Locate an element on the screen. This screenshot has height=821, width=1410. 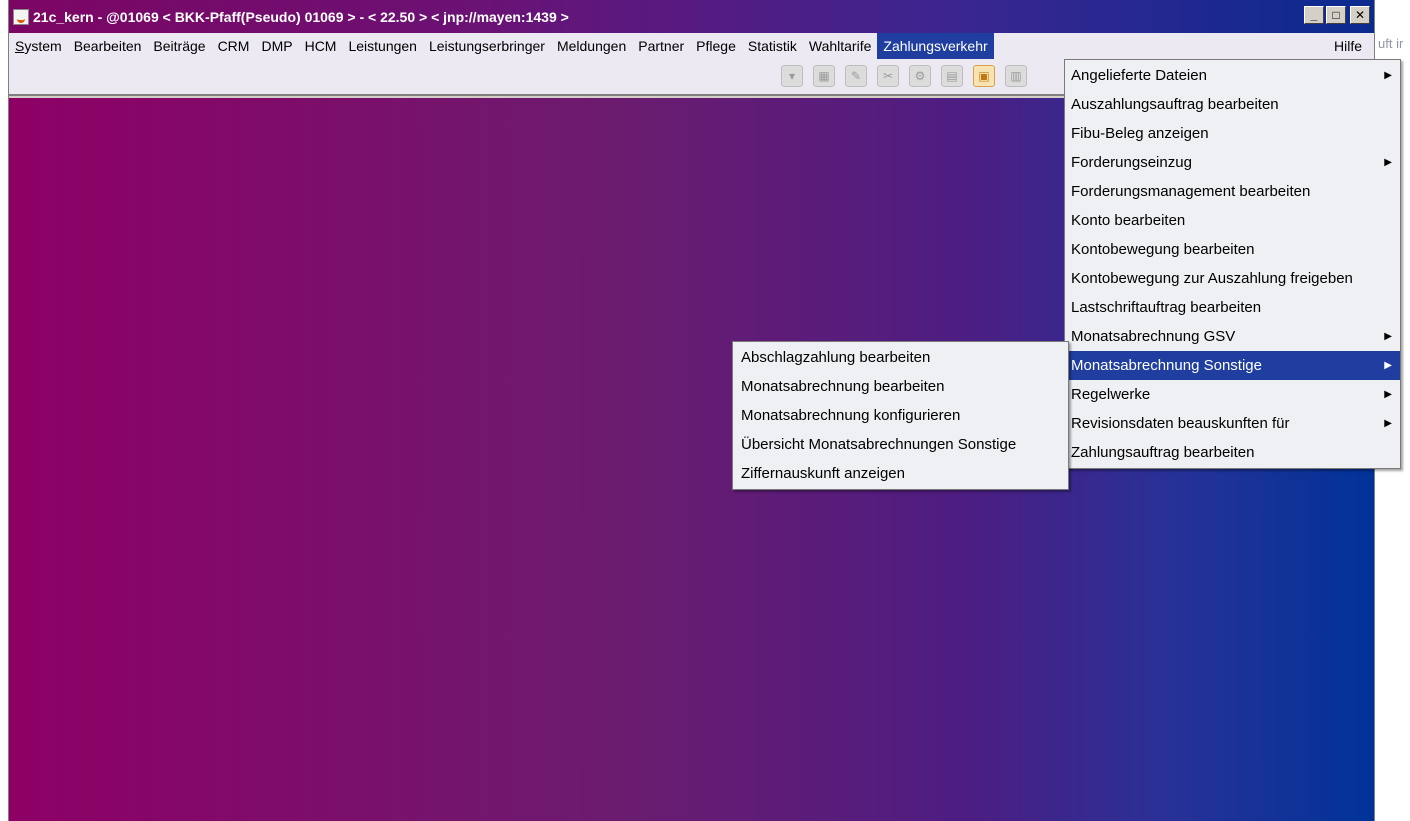
submenu-item-abschlagzahlung: Abschlagzahlung bearbeiten is located at coordinates (900, 357).